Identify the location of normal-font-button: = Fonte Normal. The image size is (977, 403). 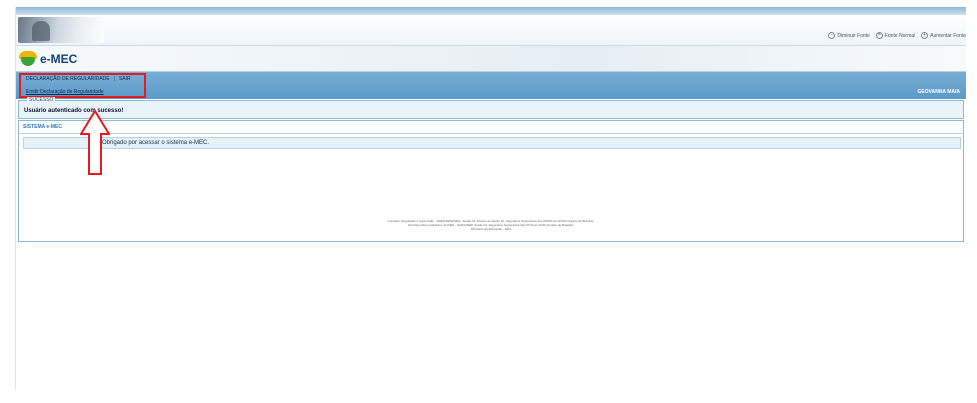
(895, 35).